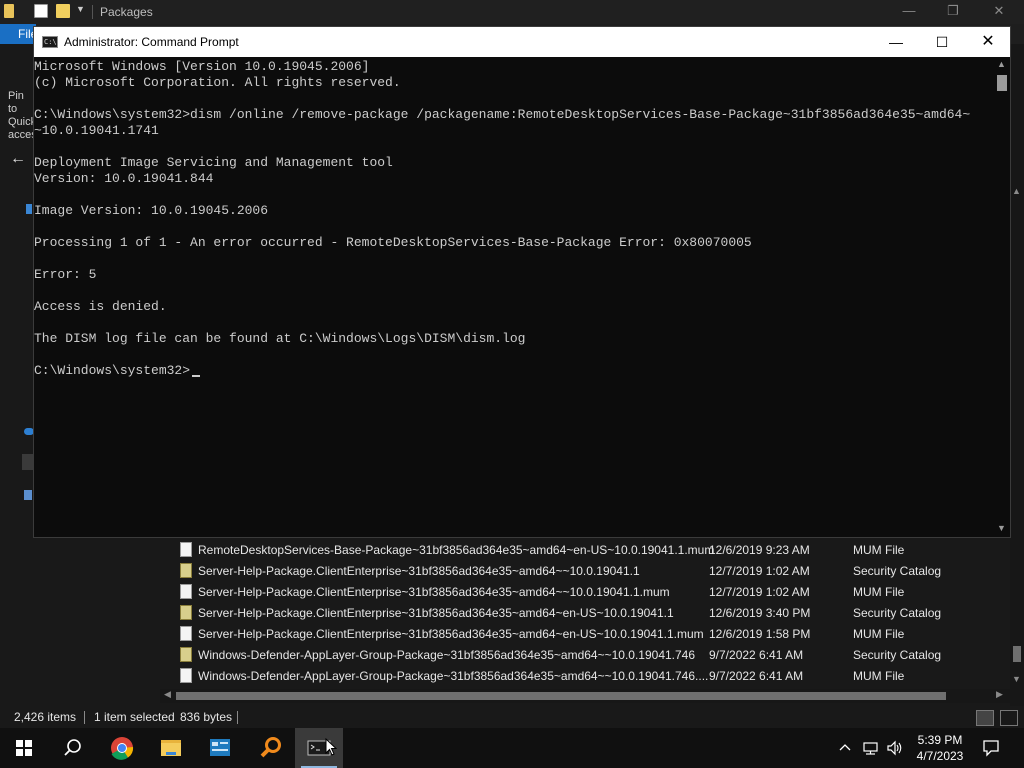 This screenshot has width=1024, height=768. I want to click on selection-count: 1 item selected, so click(134, 717).